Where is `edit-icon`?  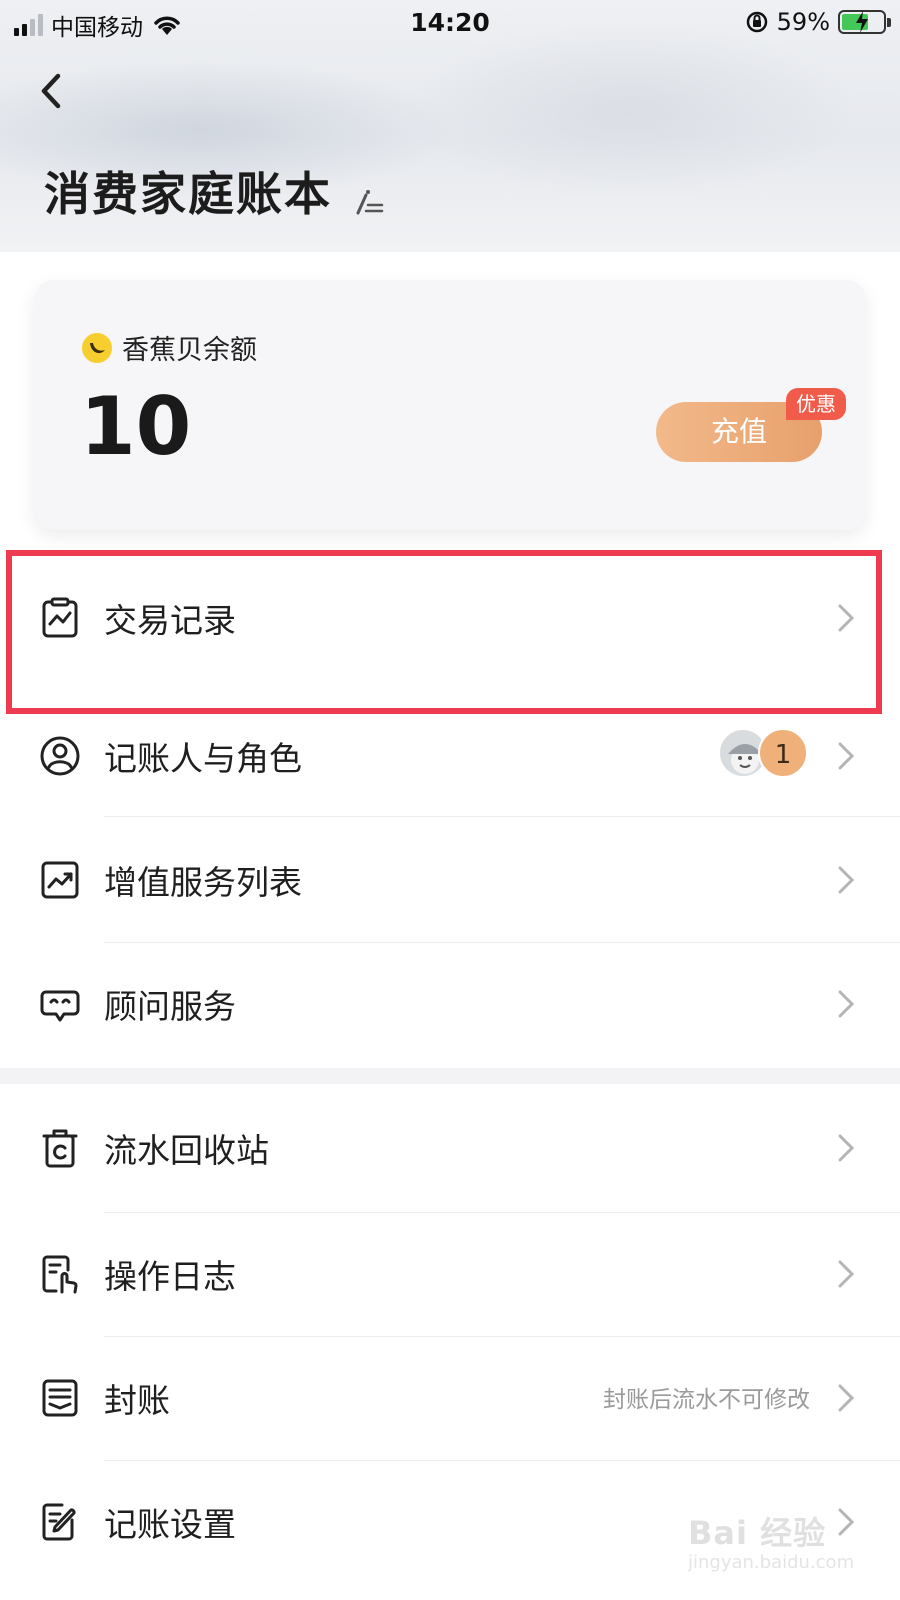
edit-icon is located at coordinates (370, 201).